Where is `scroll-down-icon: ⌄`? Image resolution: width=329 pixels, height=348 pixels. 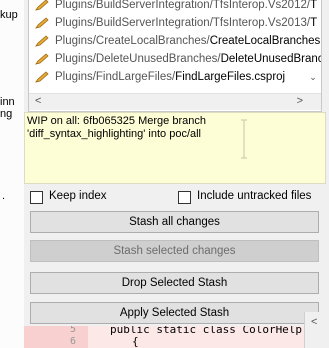
scroll-down-icon: ⌄ is located at coordinates (313, 77).